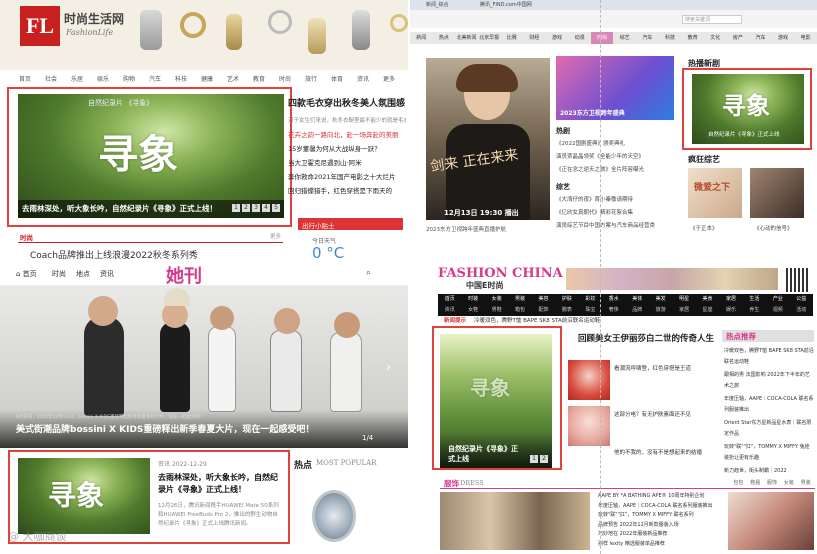 The height and width of the screenshot is (554, 817). I want to click on section-tab: 女装, so click(788, 482).